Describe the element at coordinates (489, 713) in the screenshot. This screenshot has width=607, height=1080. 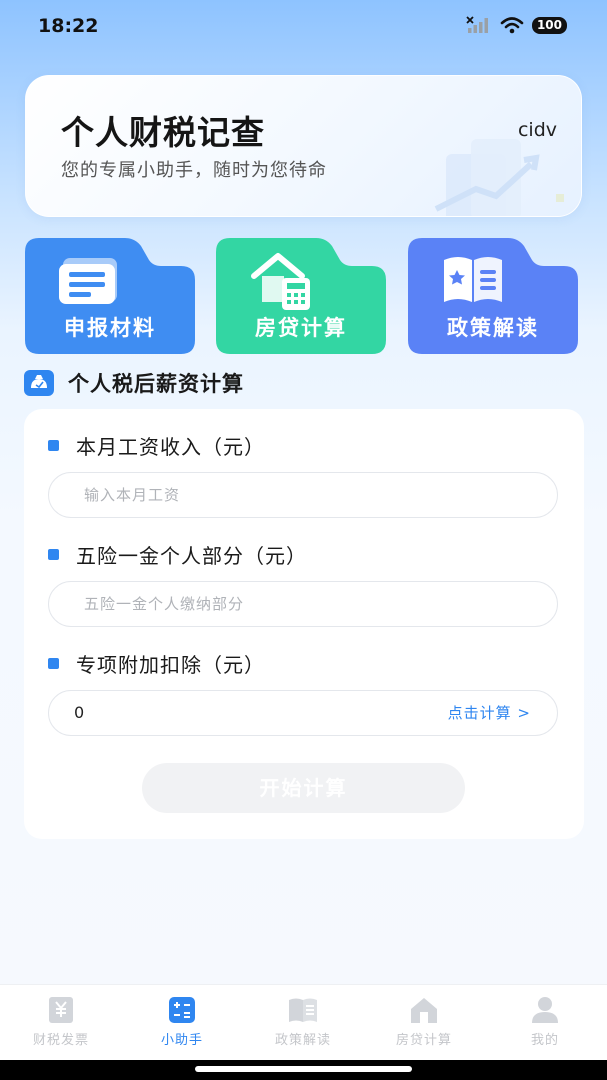
I see `calculate-deduction-link: 点击计算 >` at that location.